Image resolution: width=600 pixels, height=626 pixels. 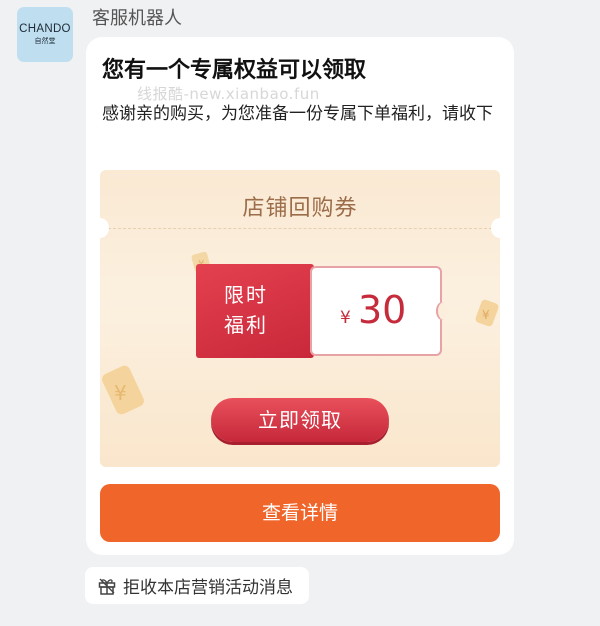 I want to click on reject-marketing-button: 拒收本店营销活动消息, so click(x=197, y=585).